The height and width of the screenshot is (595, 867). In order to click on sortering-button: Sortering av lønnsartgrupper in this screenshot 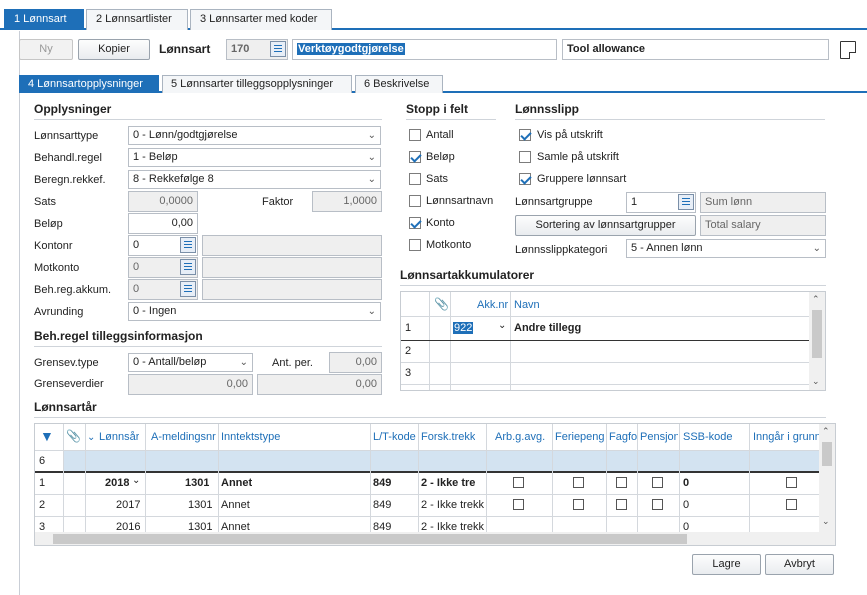, I will do `click(605, 225)`.